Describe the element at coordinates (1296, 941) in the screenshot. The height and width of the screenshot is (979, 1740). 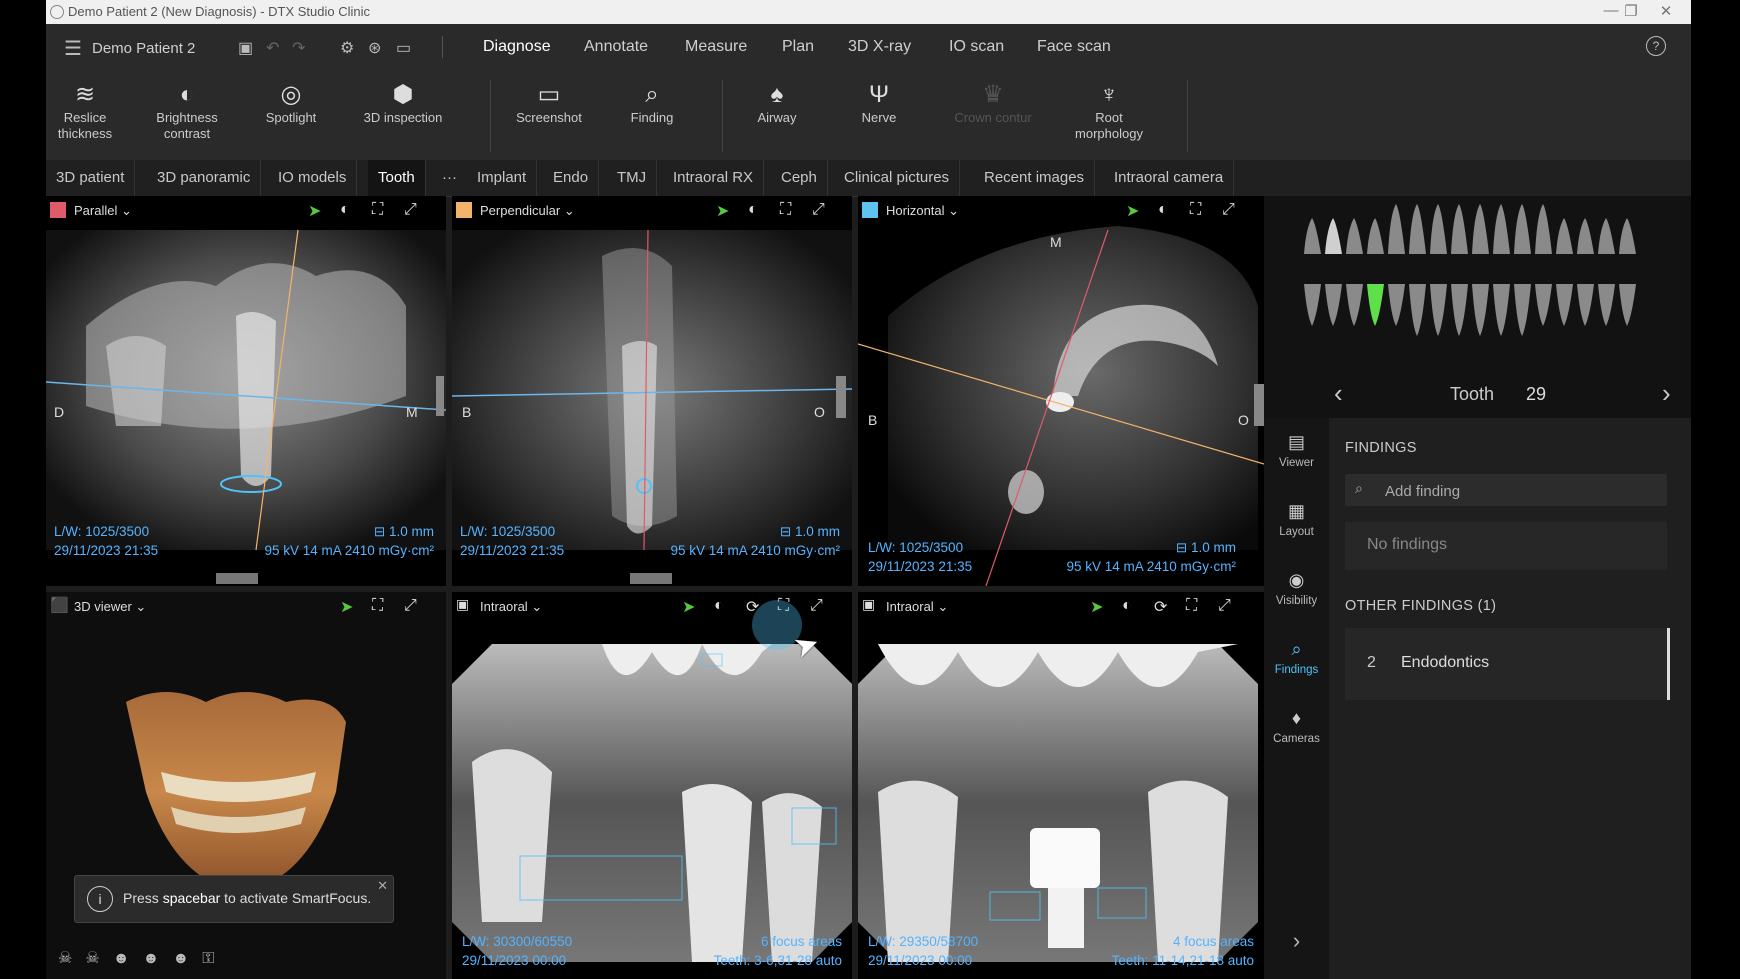
I see `expand-panel-button: ›` at that location.